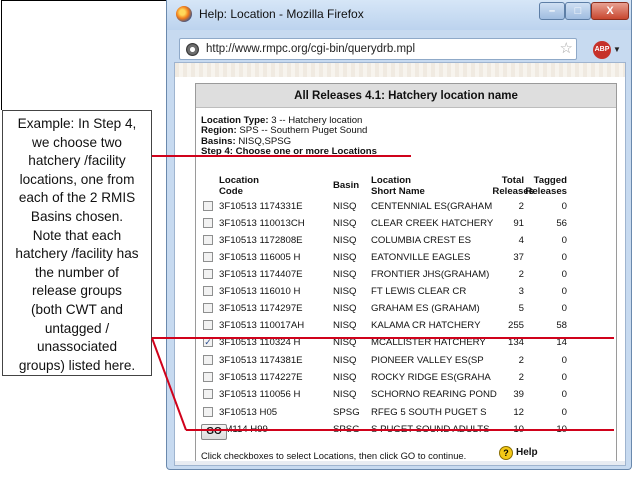 This screenshot has width=644, height=488. I want to click on horizontal-scrollbar, so click(400, 463).